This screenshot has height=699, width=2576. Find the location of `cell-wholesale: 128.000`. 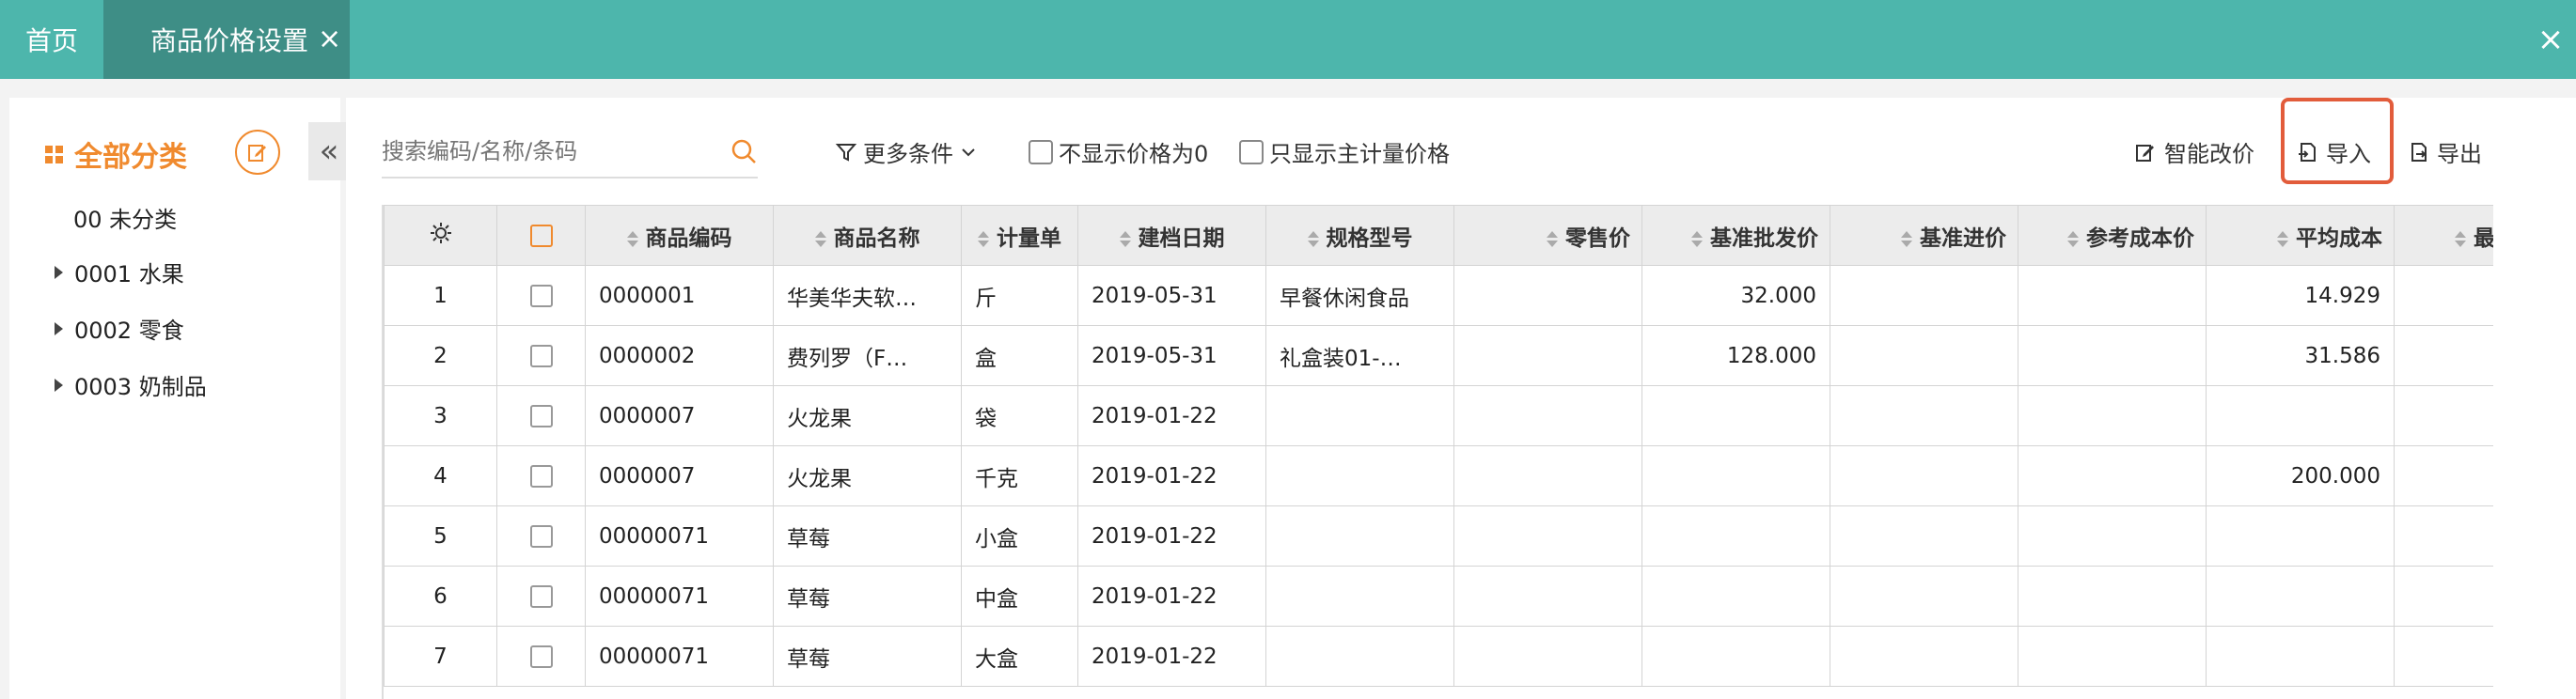

cell-wholesale: 128.000 is located at coordinates (1736, 355).